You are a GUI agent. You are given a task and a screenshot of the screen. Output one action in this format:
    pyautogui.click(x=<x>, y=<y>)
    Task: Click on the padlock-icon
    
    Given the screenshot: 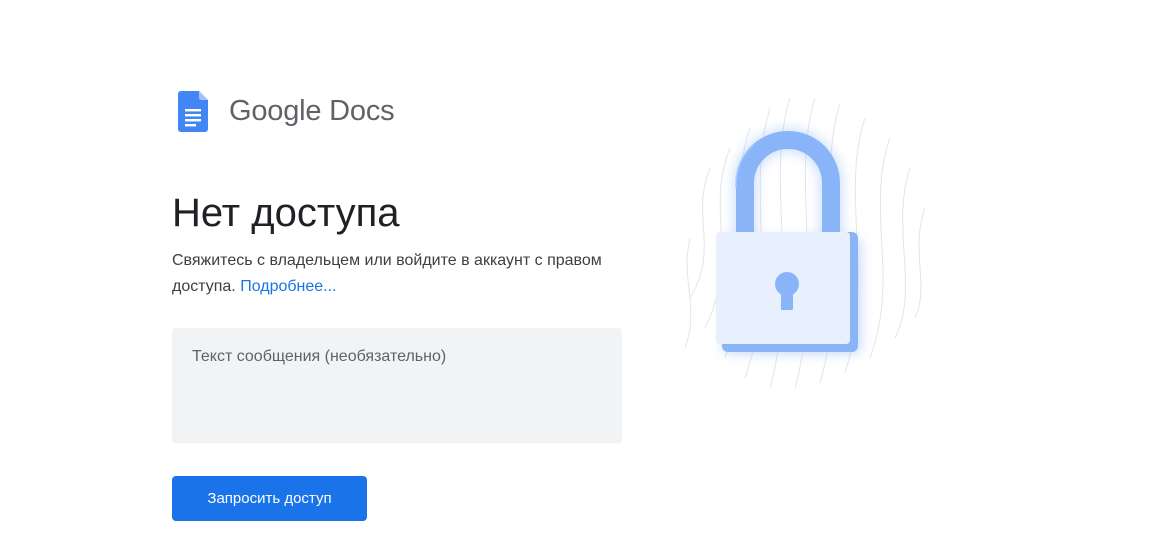 What is the action you would take?
    pyautogui.click(x=805, y=242)
    